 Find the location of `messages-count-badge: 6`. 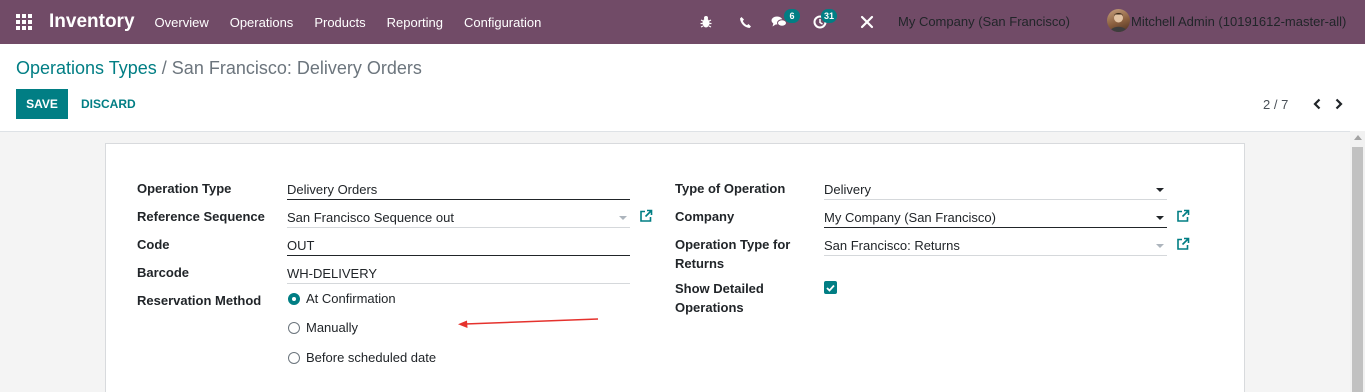

messages-count-badge: 6 is located at coordinates (792, 16).